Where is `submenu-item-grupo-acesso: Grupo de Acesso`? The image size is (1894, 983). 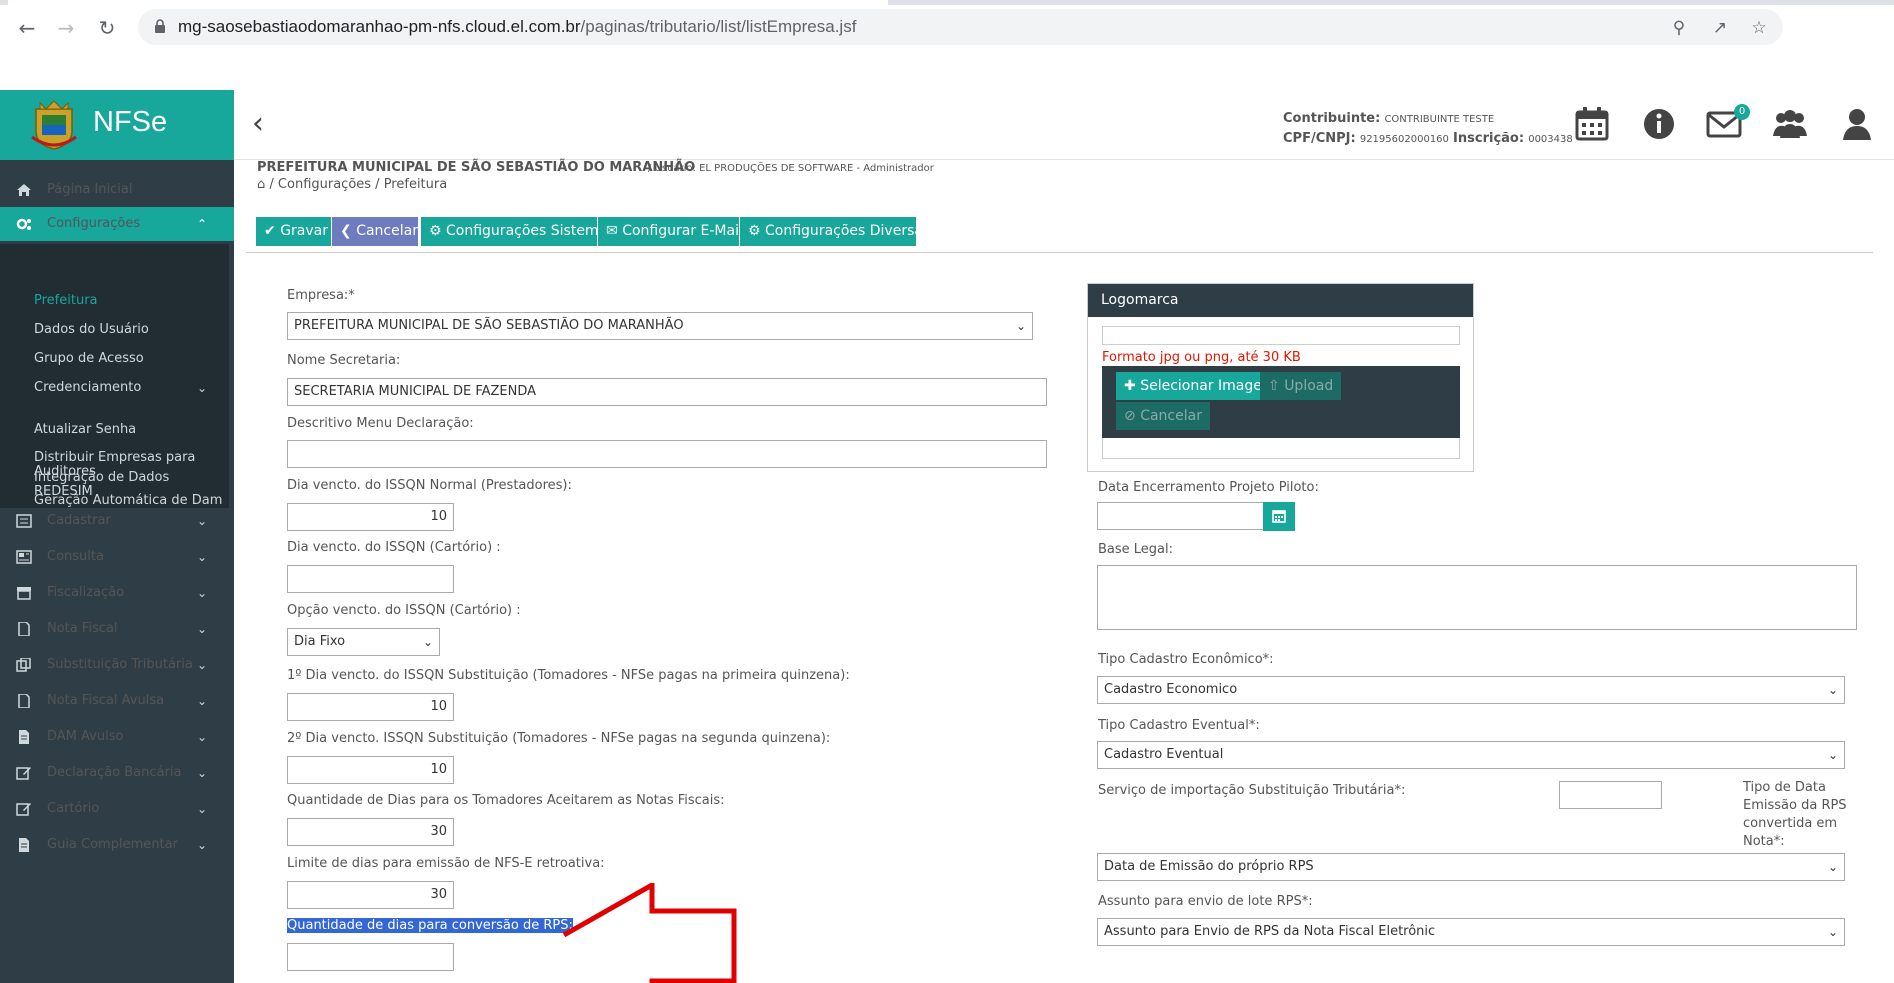 submenu-item-grupo-acesso: Grupo de Acesso is located at coordinates (89, 359).